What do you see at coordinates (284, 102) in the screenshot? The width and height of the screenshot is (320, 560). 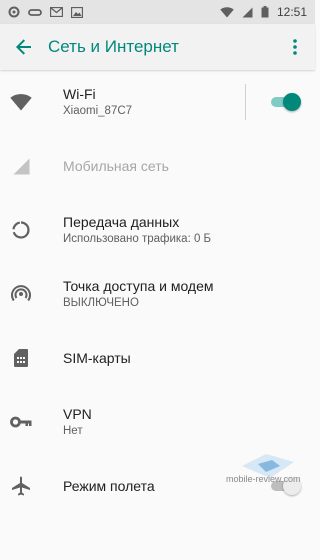 I see `wifi-toggle` at bounding box center [284, 102].